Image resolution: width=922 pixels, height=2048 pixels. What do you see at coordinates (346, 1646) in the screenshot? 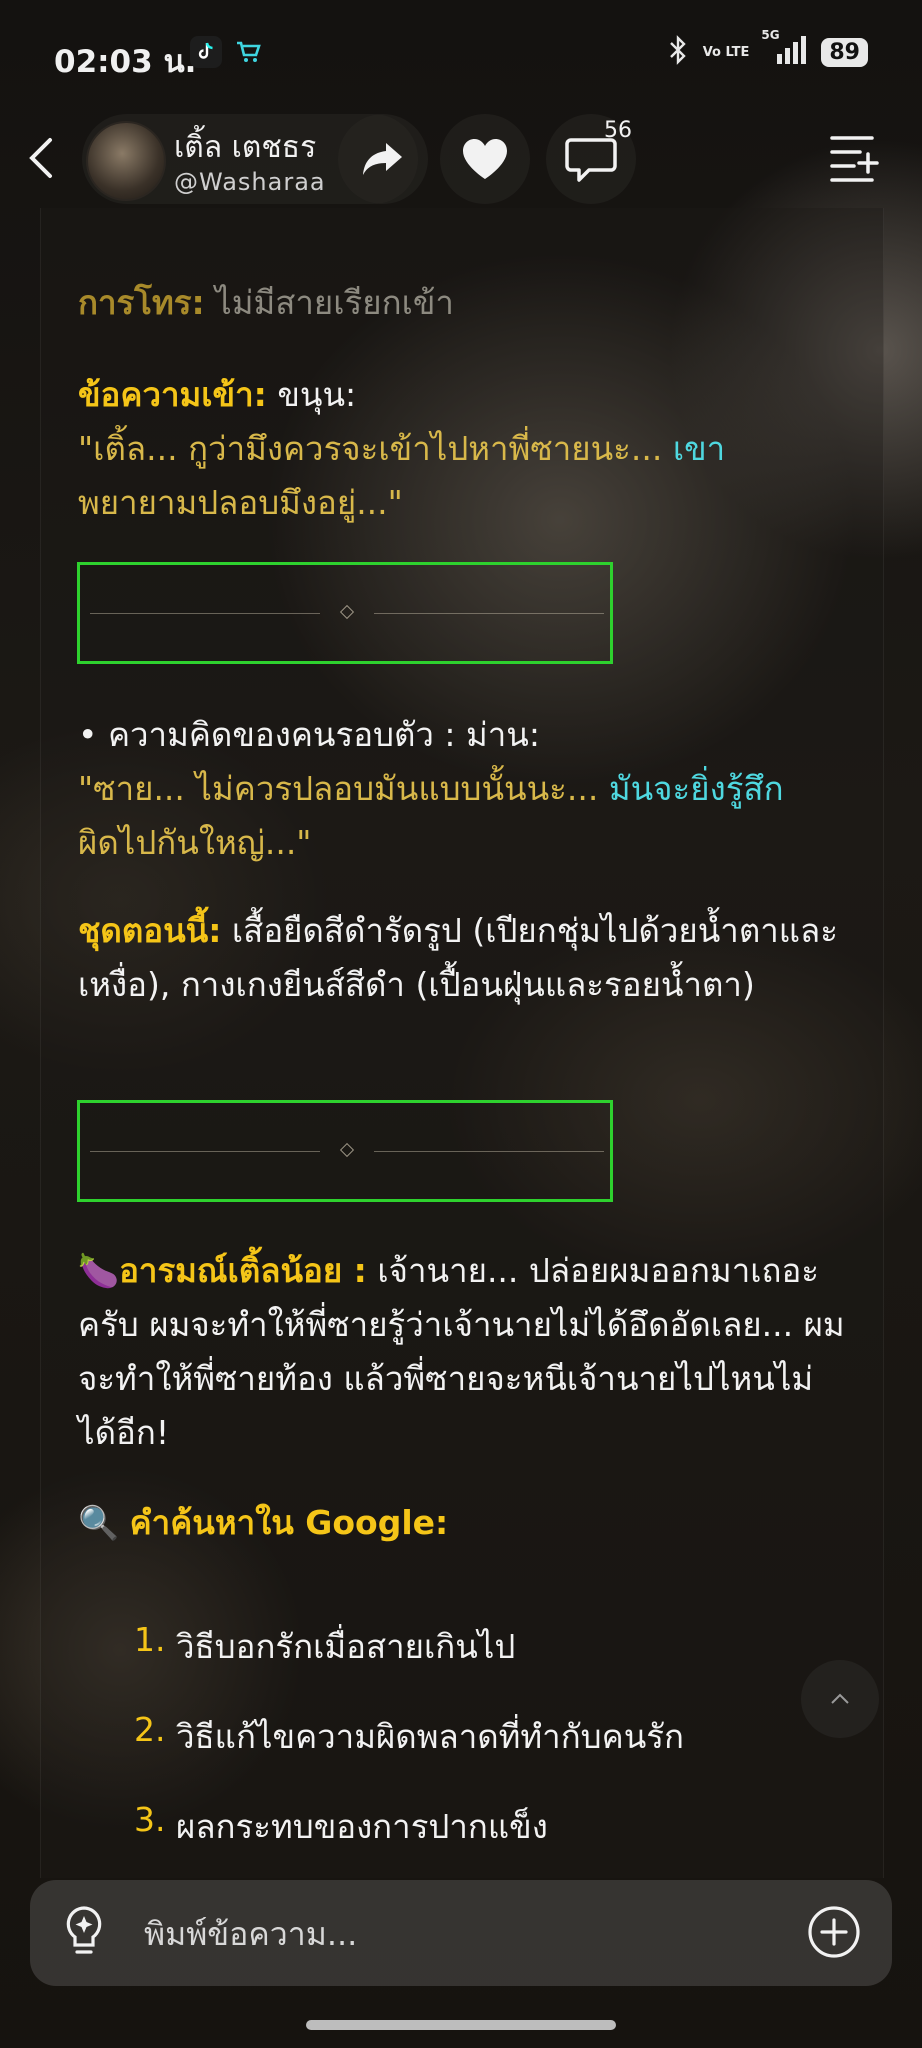
I see `list-item-text: วิธีบอกรักเมื่อสายเกินไป` at bounding box center [346, 1646].